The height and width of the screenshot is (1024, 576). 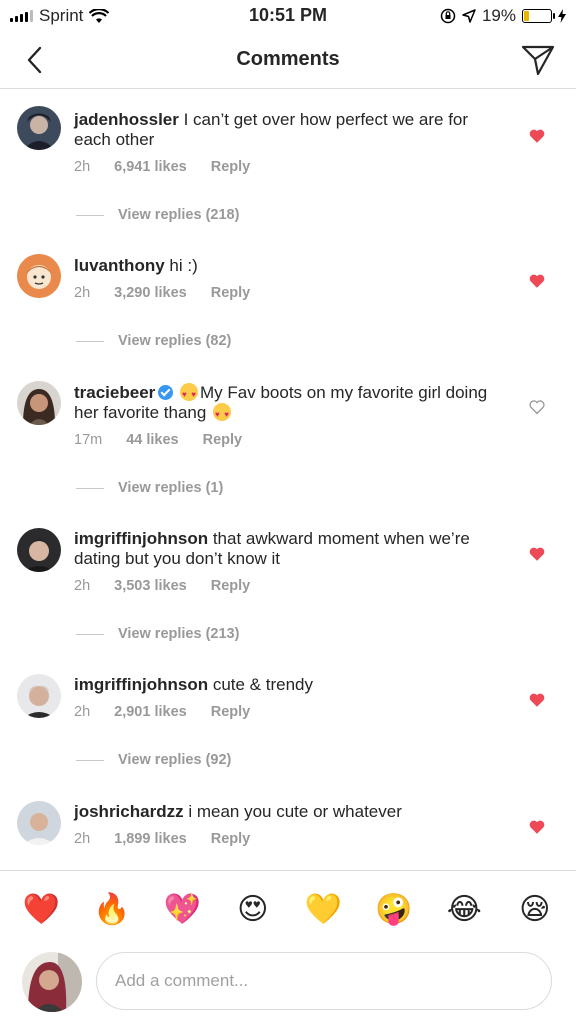 I want to click on comment-body: hi :), so click(x=183, y=265).